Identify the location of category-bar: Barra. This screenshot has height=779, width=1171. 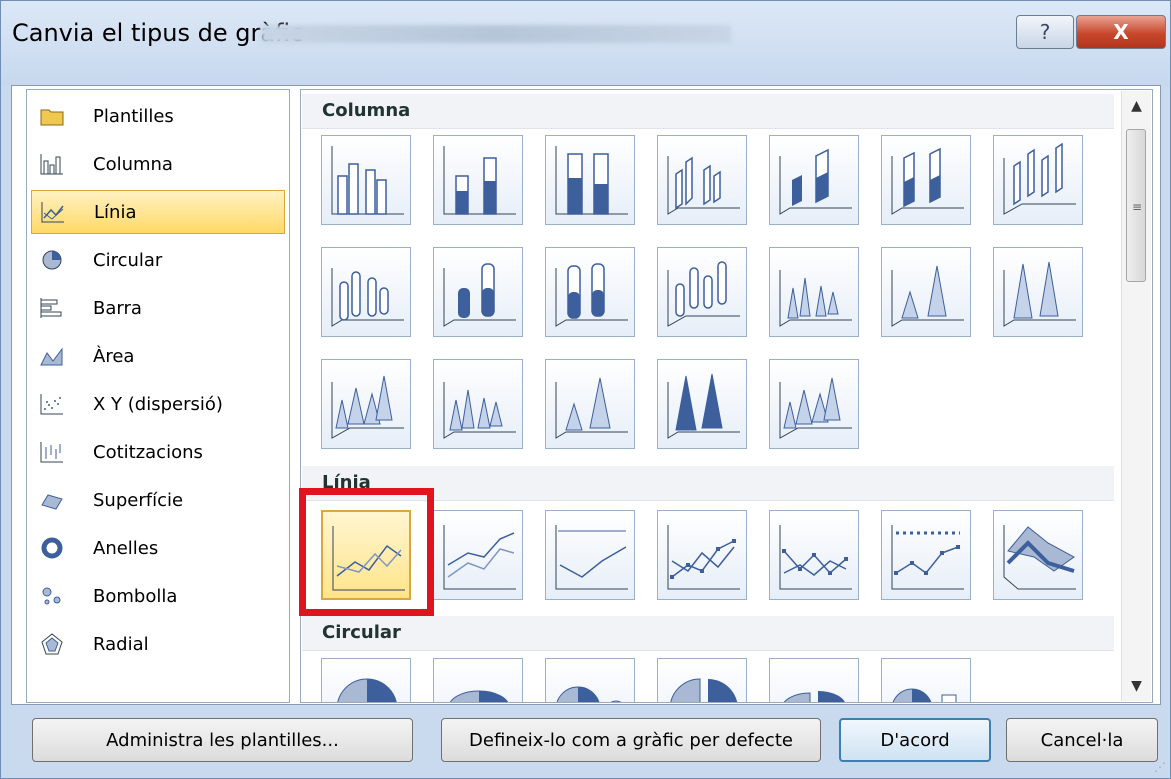
(158, 308).